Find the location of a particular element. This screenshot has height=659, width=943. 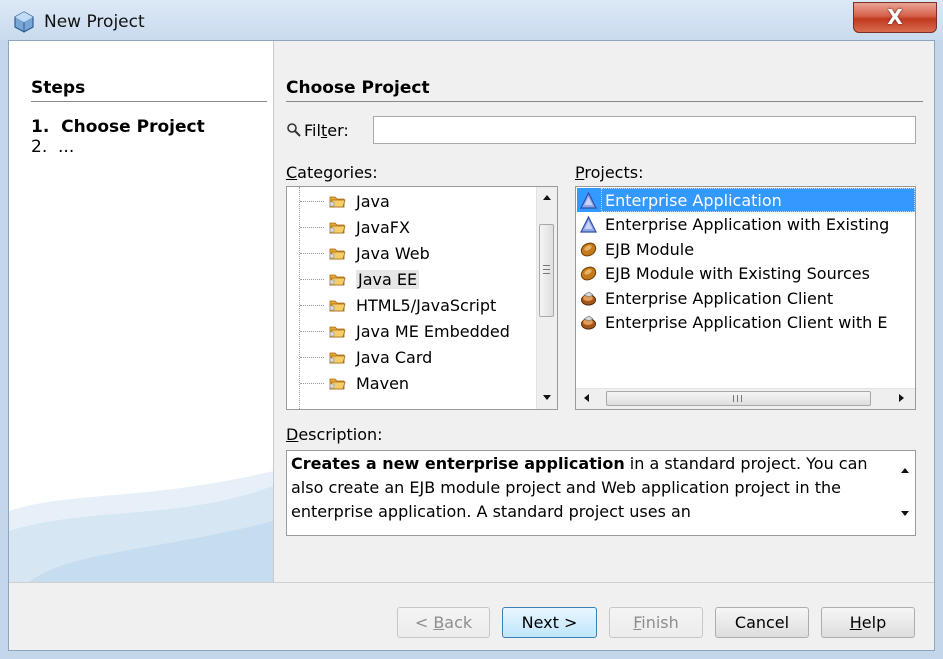

projects-label: Projects: is located at coordinates (609, 172).